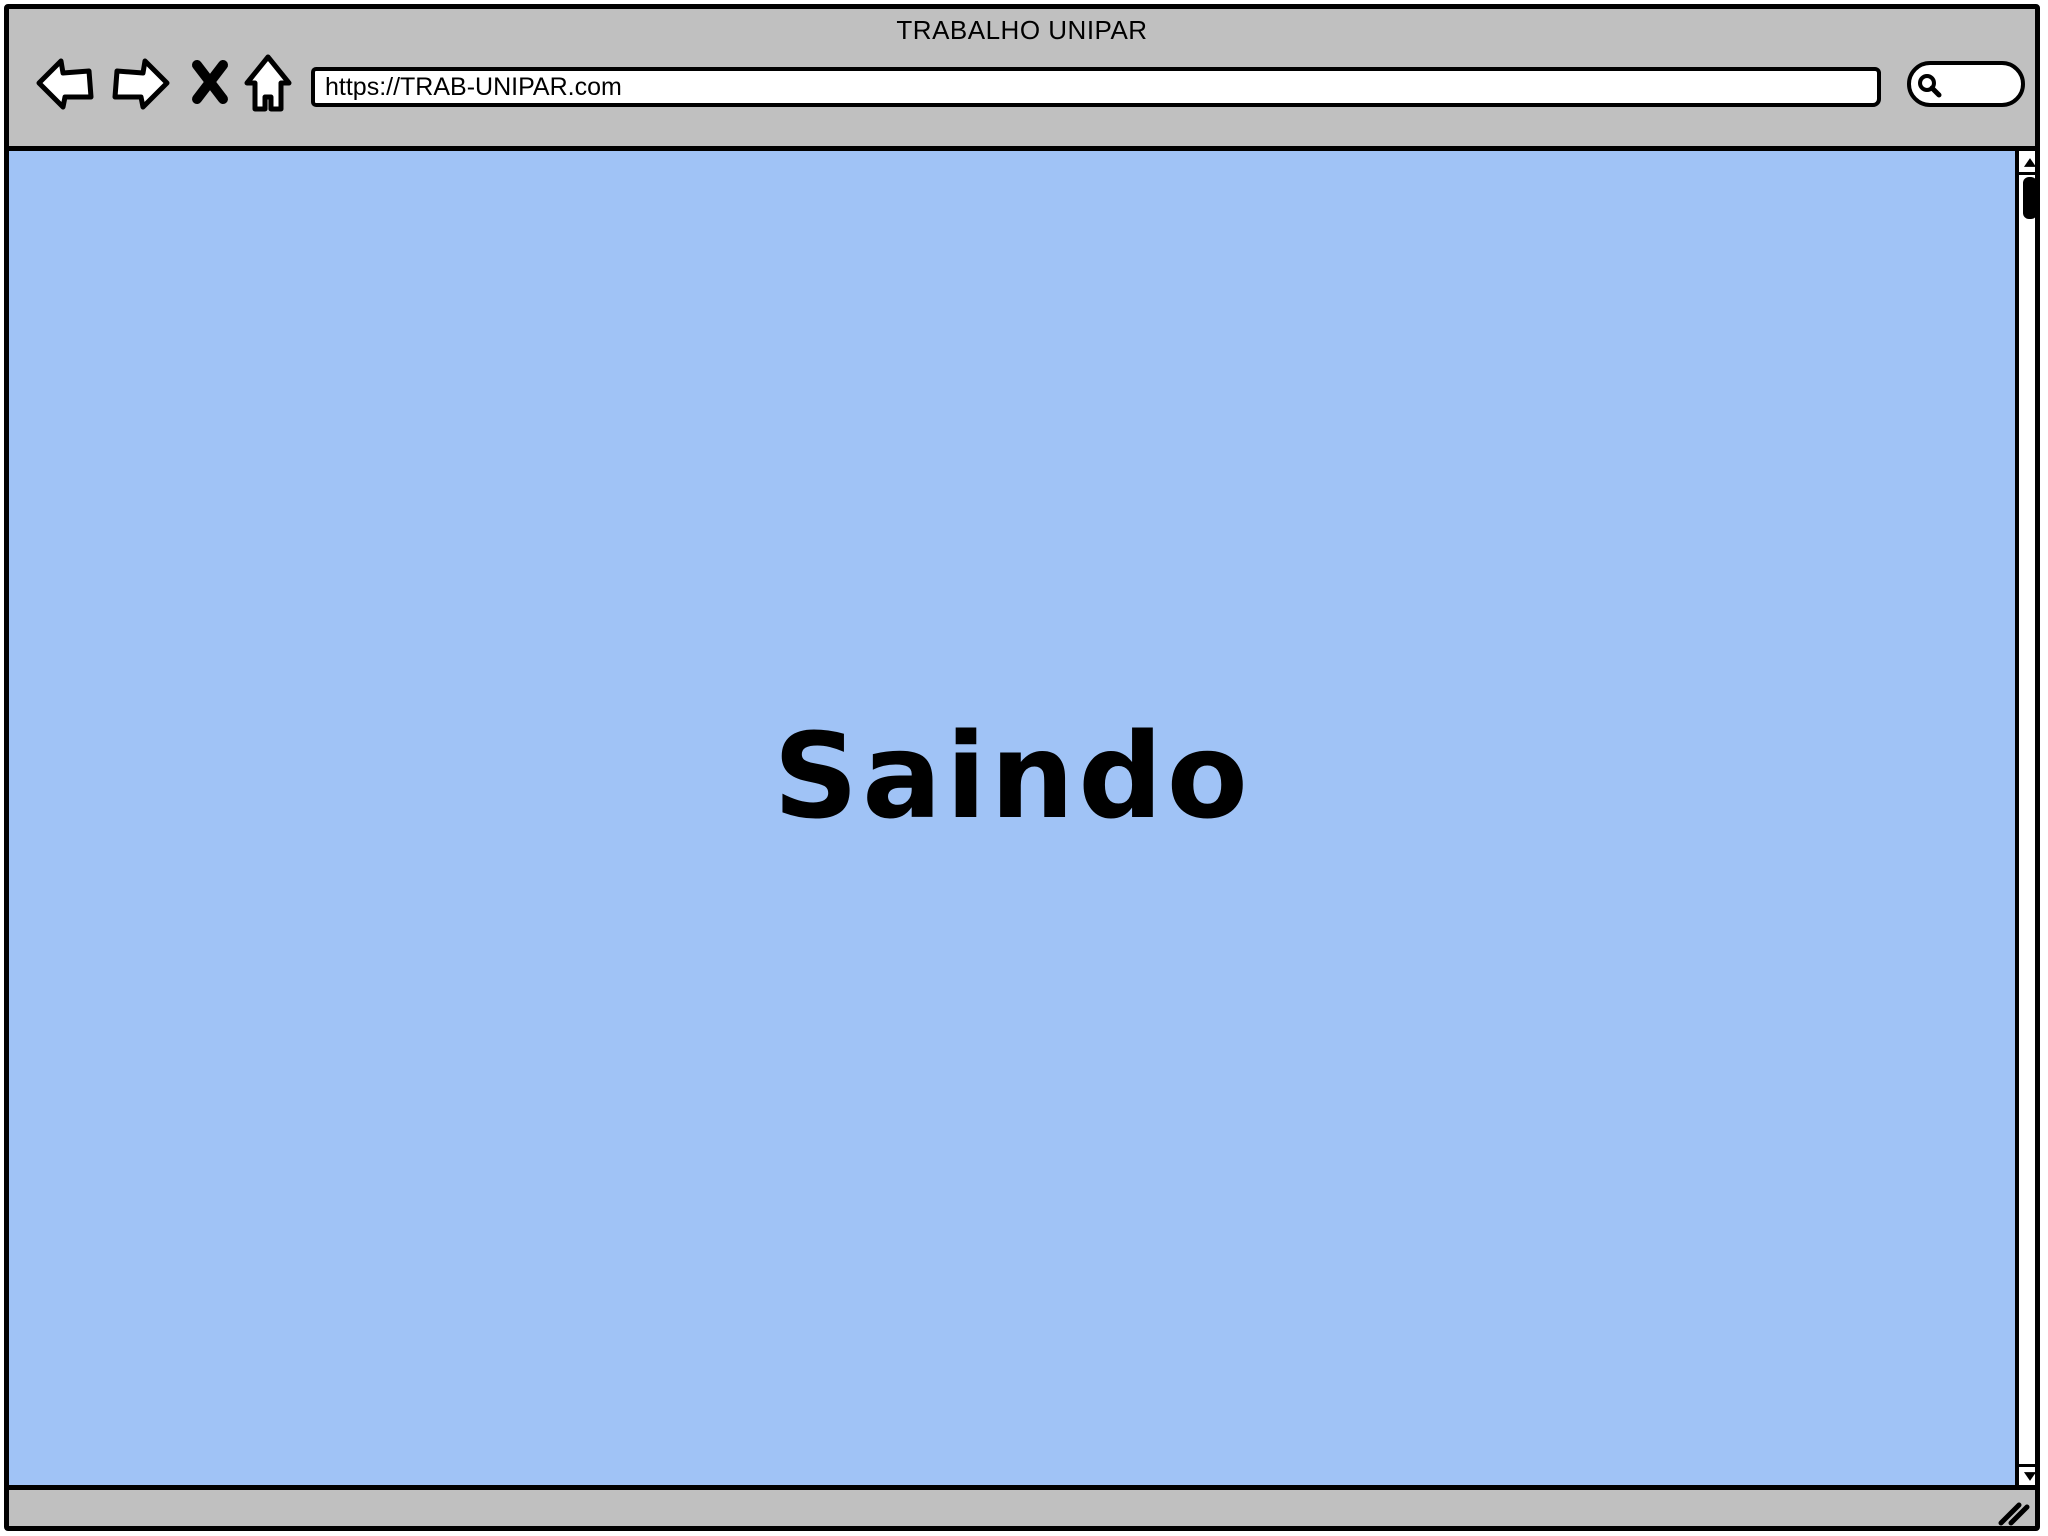  Describe the element at coordinates (1012, 775) in the screenshot. I see `page-heading: Saindo` at that location.